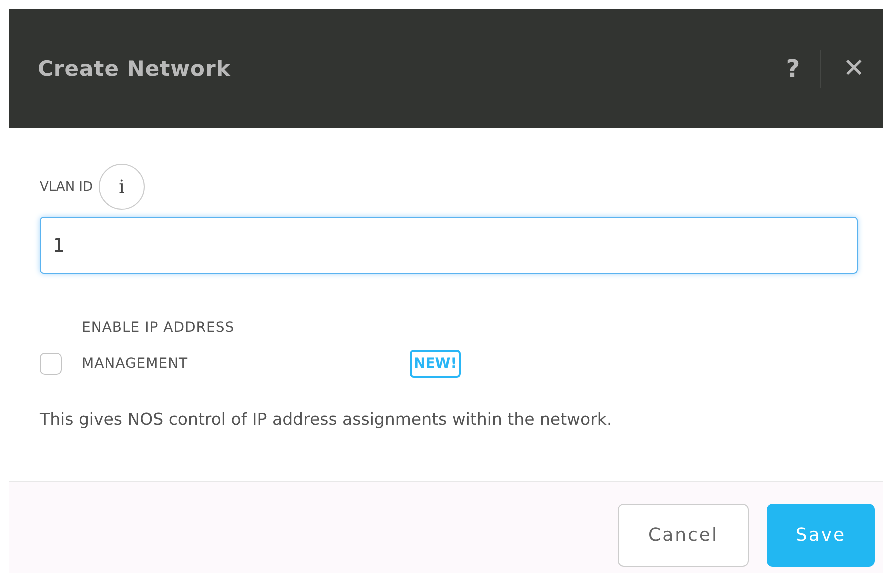 The image size is (883, 573). What do you see at coordinates (449, 245) in the screenshot?
I see `input-field: 1` at bounding box center [449, 245].